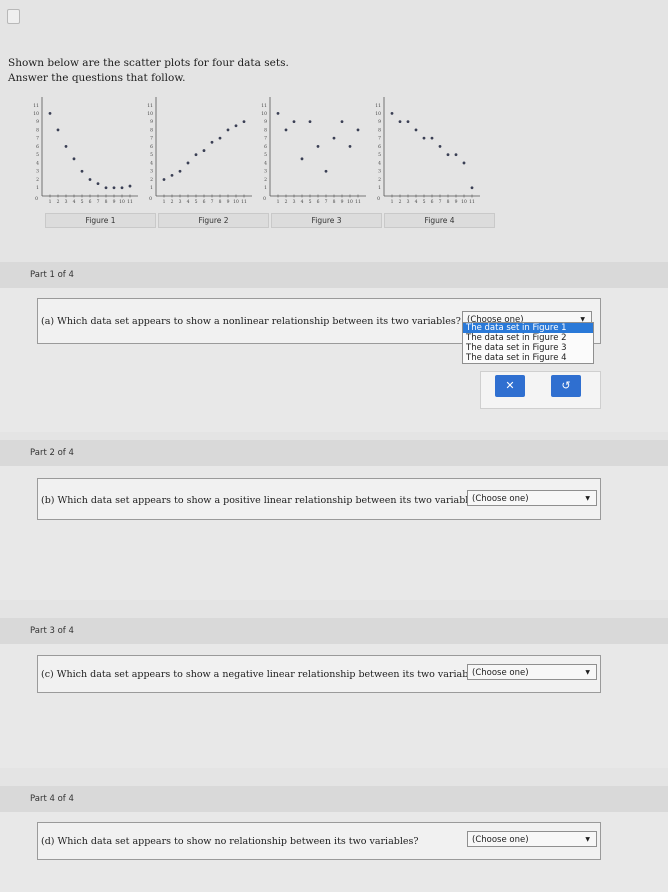 Image resolution: width=668 pixels, height=892 pixels. I want to click on fig-4-x-tick: 1, so click(392, 202).